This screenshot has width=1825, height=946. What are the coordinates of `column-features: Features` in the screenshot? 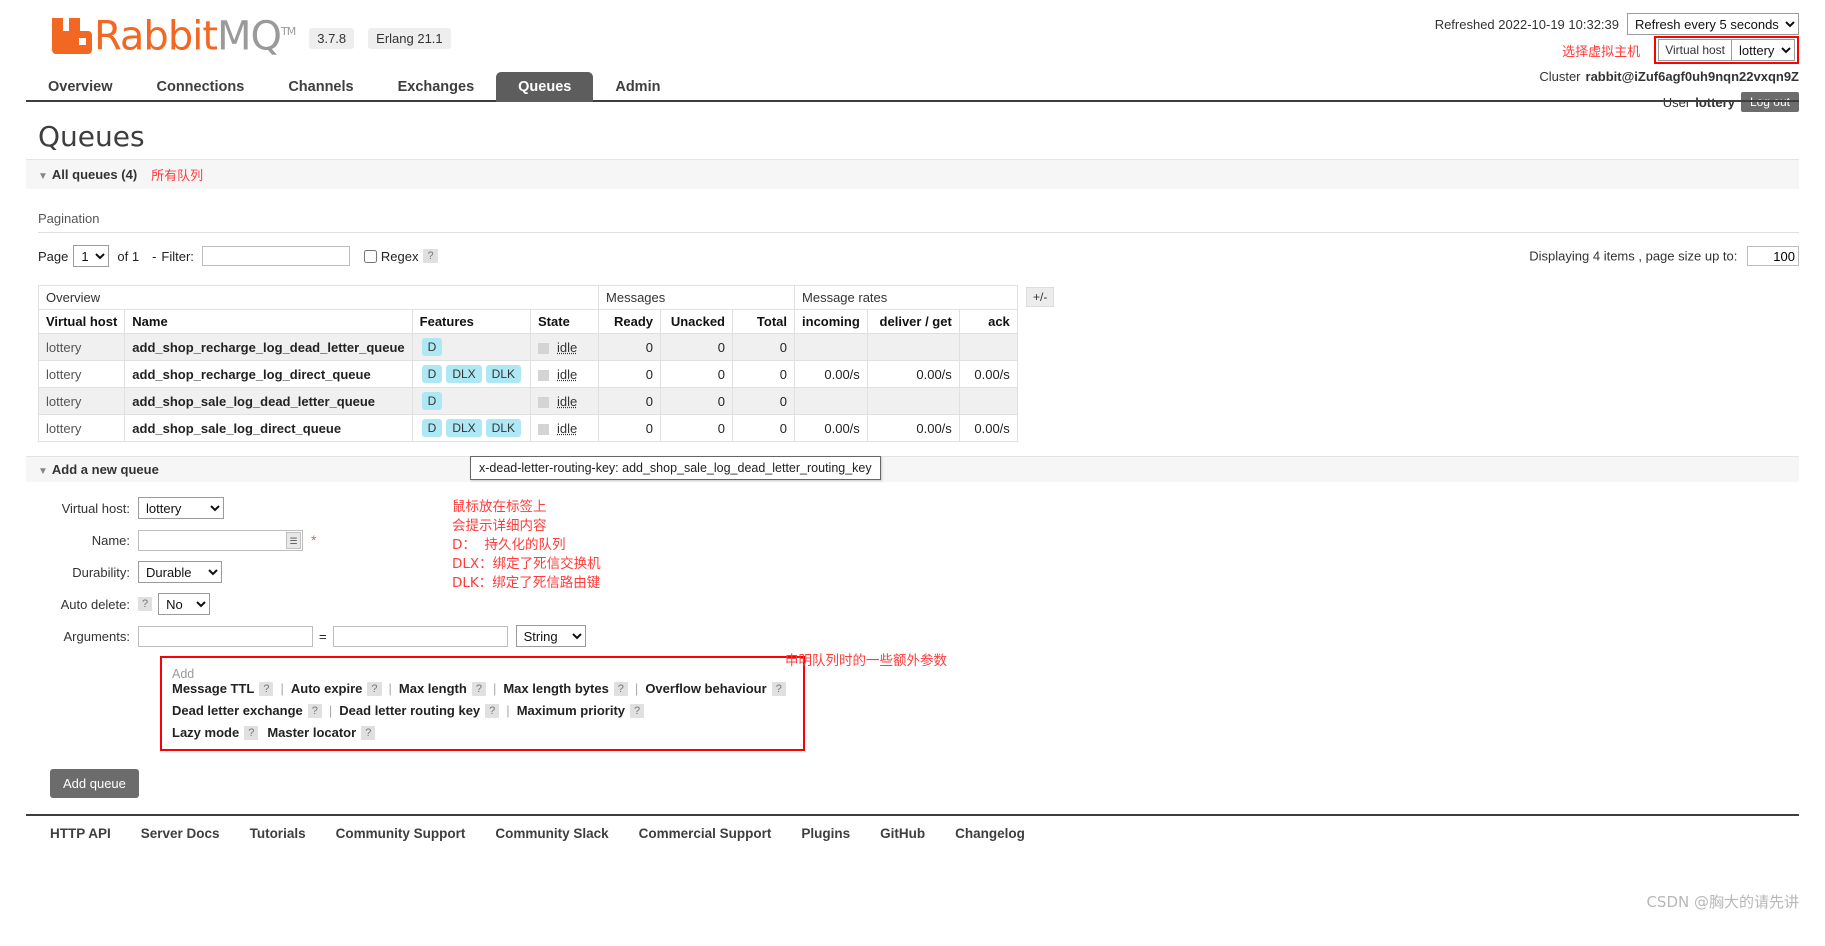 It's located at (471, 321).